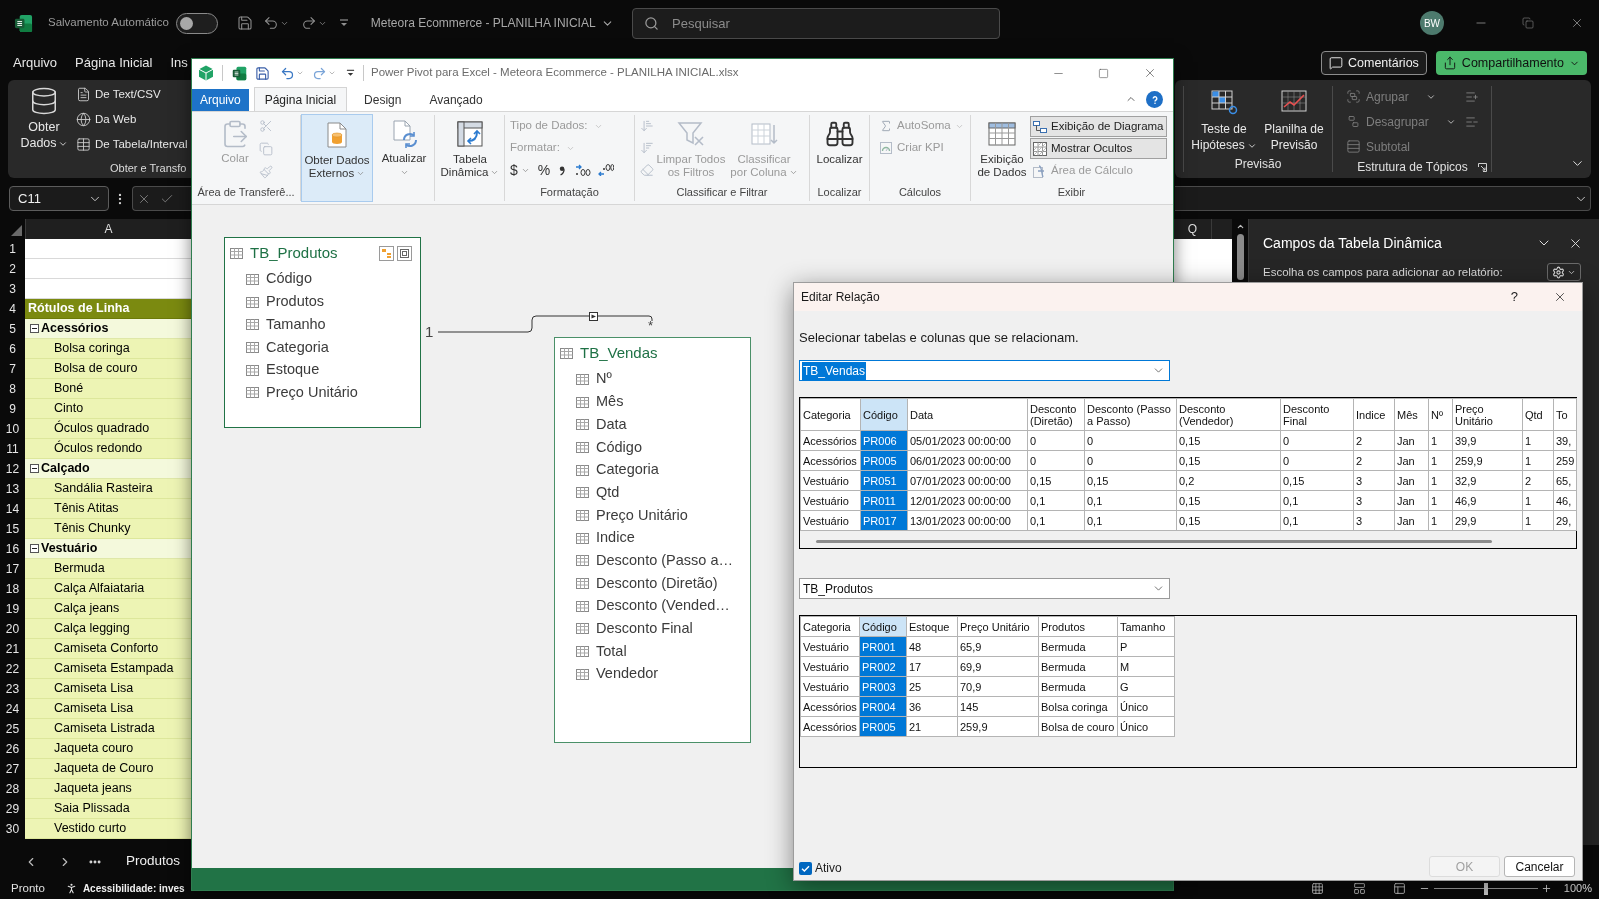 This screenshot has height=899, width=1599. What do you see at coordinates (108, 369) in the screenshot?
I see `pivot-item-cell: Bolsa de couro` at bounding box center [108, 369].